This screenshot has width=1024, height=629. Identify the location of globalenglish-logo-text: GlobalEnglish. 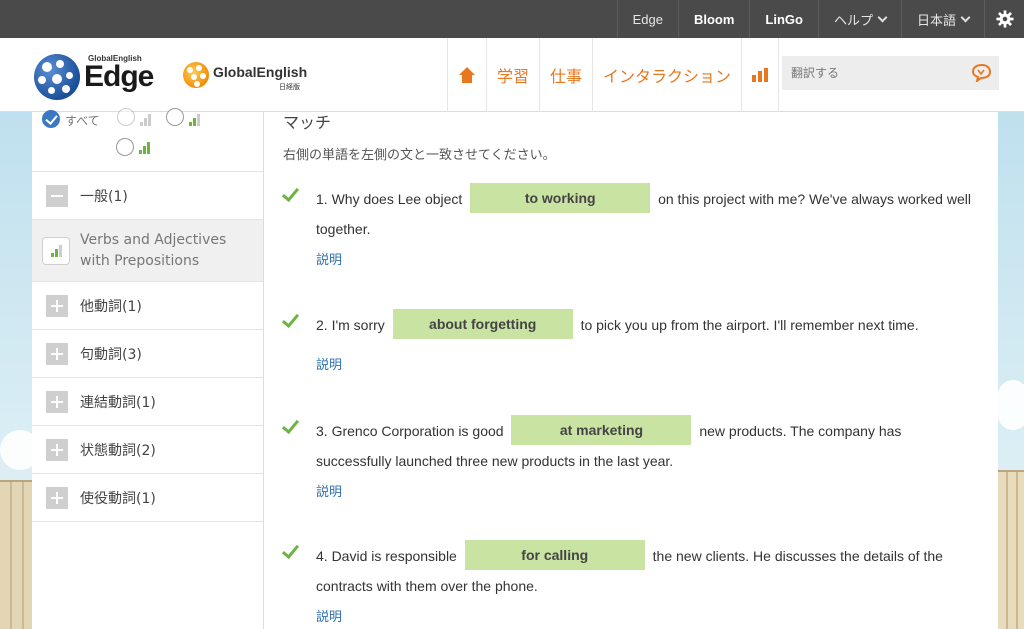
(260, 72).